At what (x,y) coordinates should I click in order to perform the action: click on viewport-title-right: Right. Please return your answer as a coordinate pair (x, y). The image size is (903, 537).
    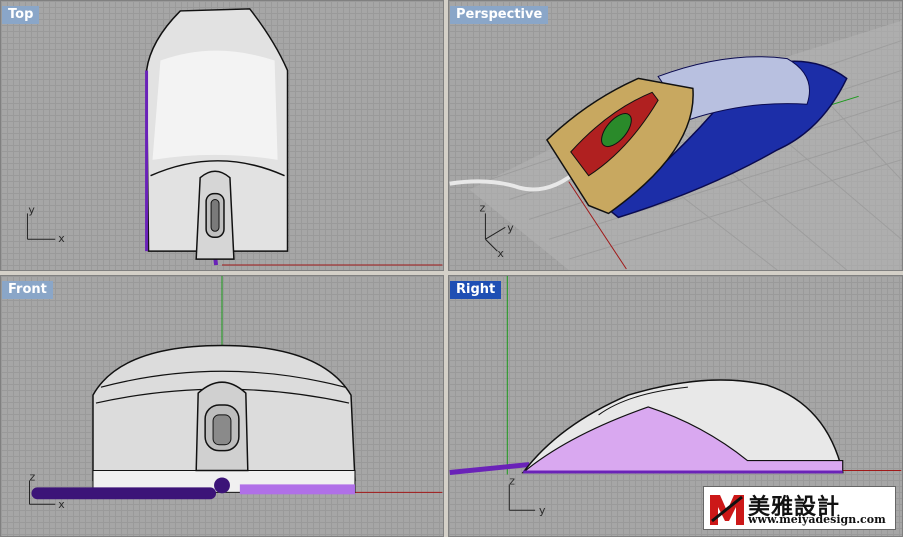
    Looking at the image, I should click on (476, 290).